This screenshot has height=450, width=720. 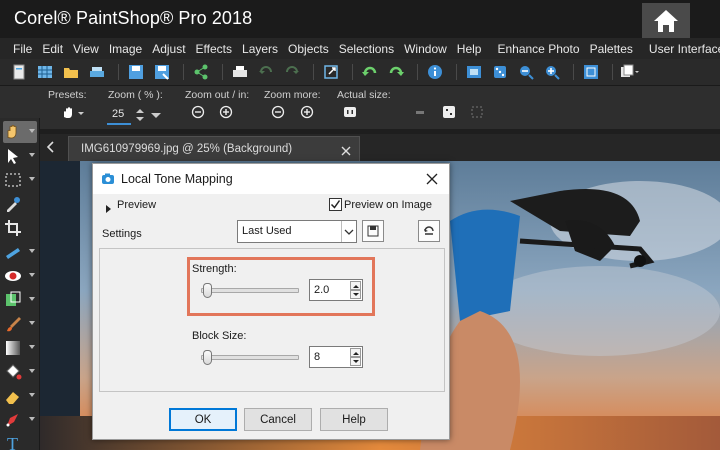 What do you see at coordinates (292, 72) in the screenshot?
I see `redo-icon` at bounding box center [292, 72].